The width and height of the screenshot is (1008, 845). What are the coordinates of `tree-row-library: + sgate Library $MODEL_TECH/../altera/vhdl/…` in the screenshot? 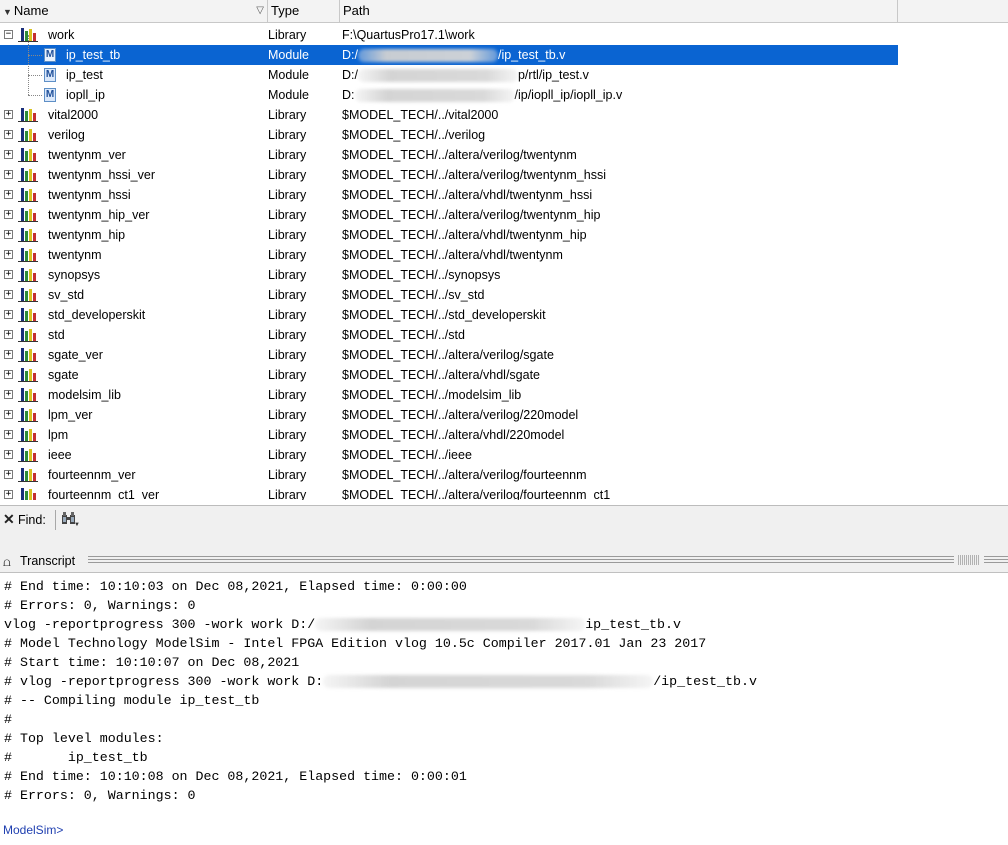 It's located at (449, 375).